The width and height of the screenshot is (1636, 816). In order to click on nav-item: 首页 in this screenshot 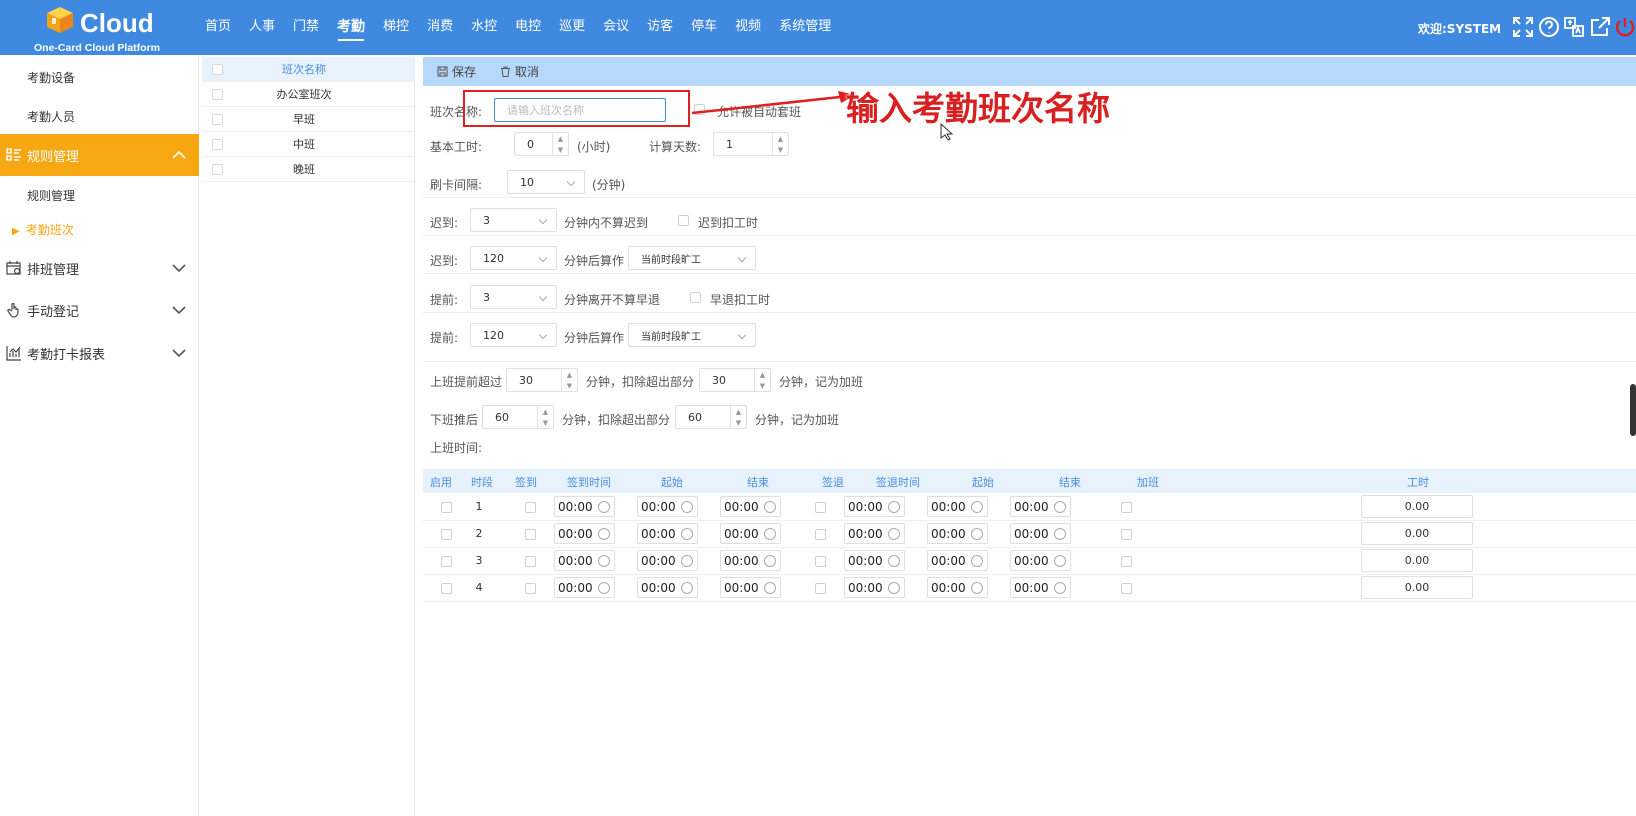, I will do `click(218, 27)`.